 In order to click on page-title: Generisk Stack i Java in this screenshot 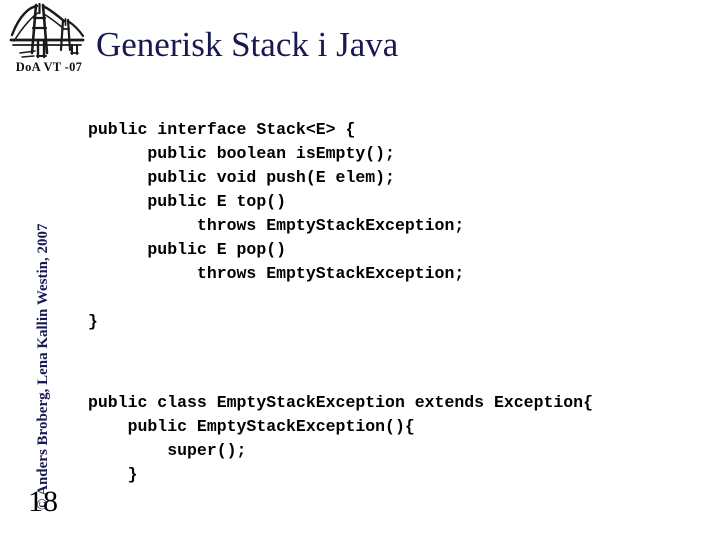, I will do `click(247, 44)`.